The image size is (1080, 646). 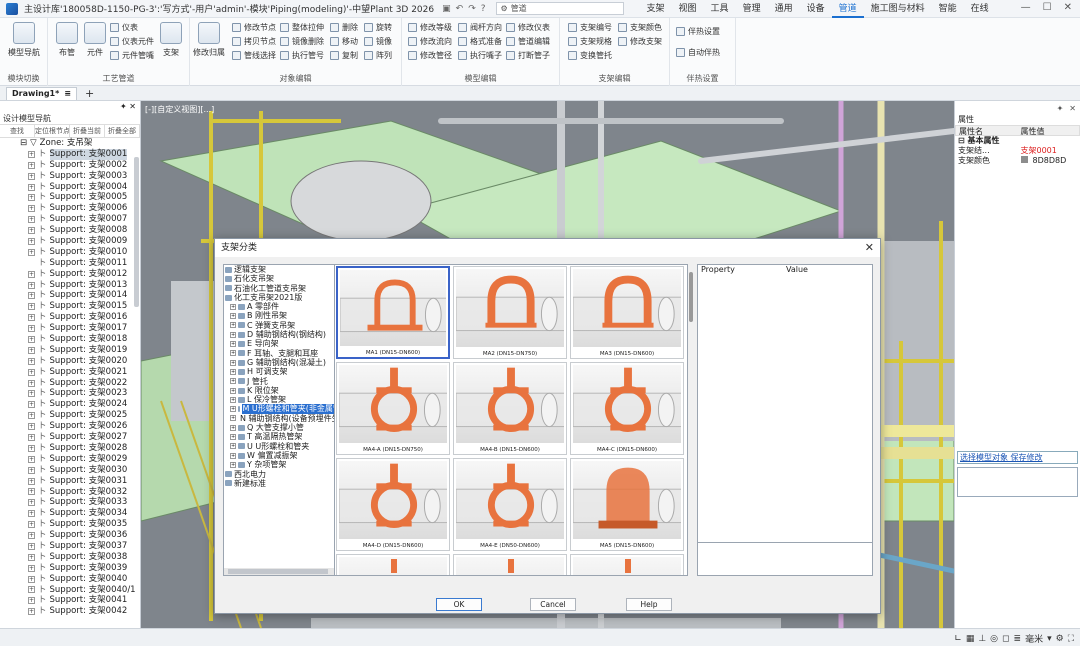 What do you see at coordinates (980, 9) in the screenshot?
I see `menu-item: 在线` at bounding box center [980, 9].